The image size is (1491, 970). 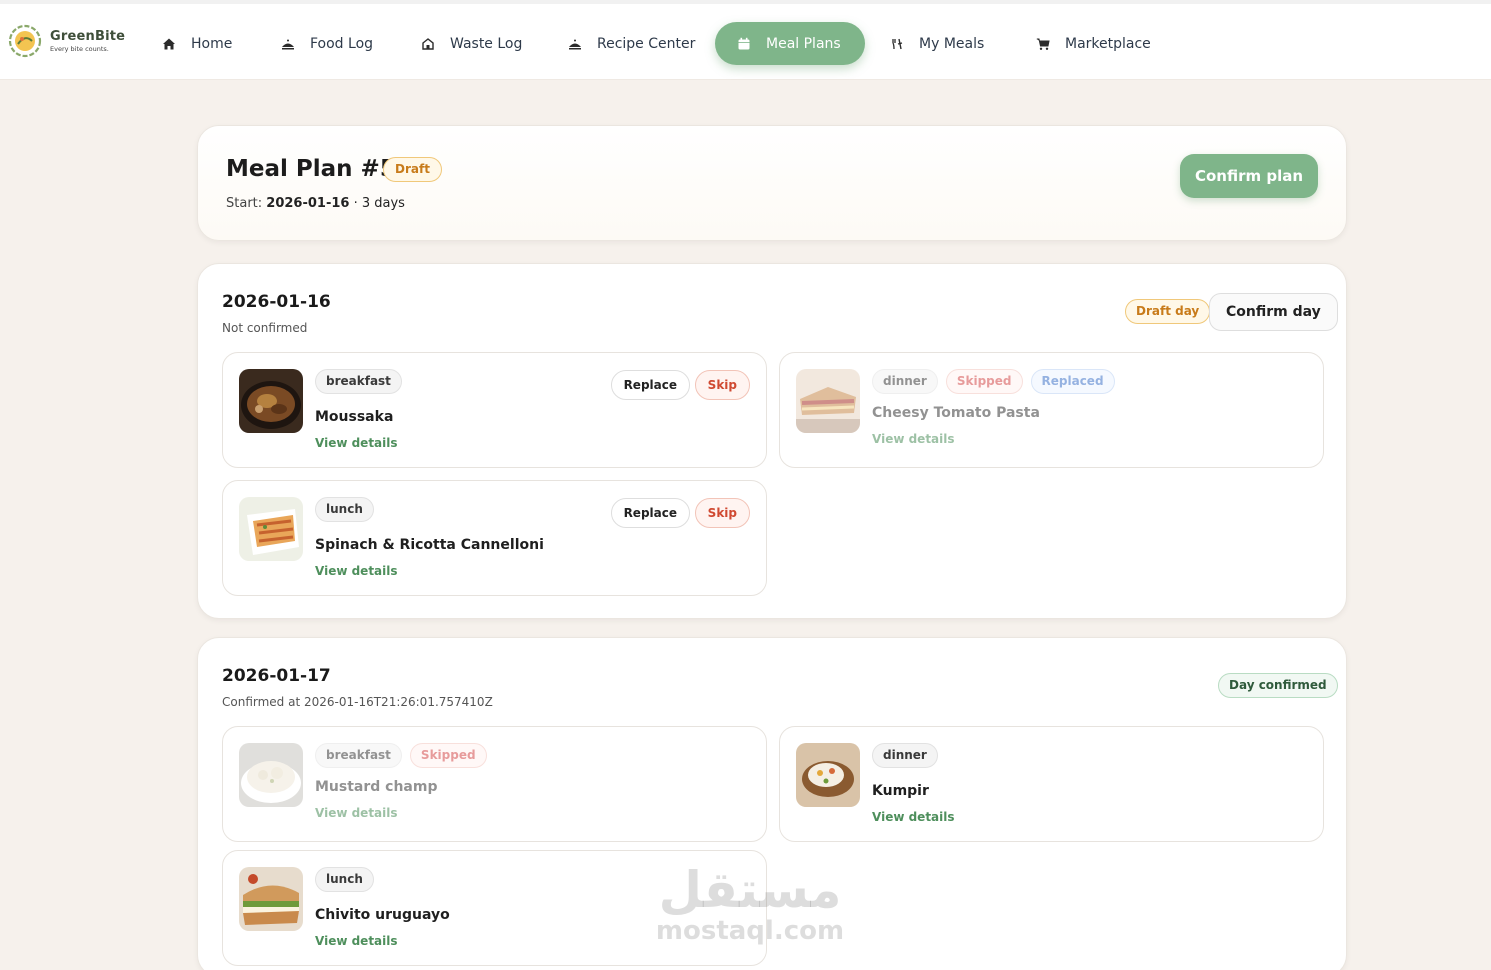 I want to click on cart-icon, so click(x=1043, y=44).